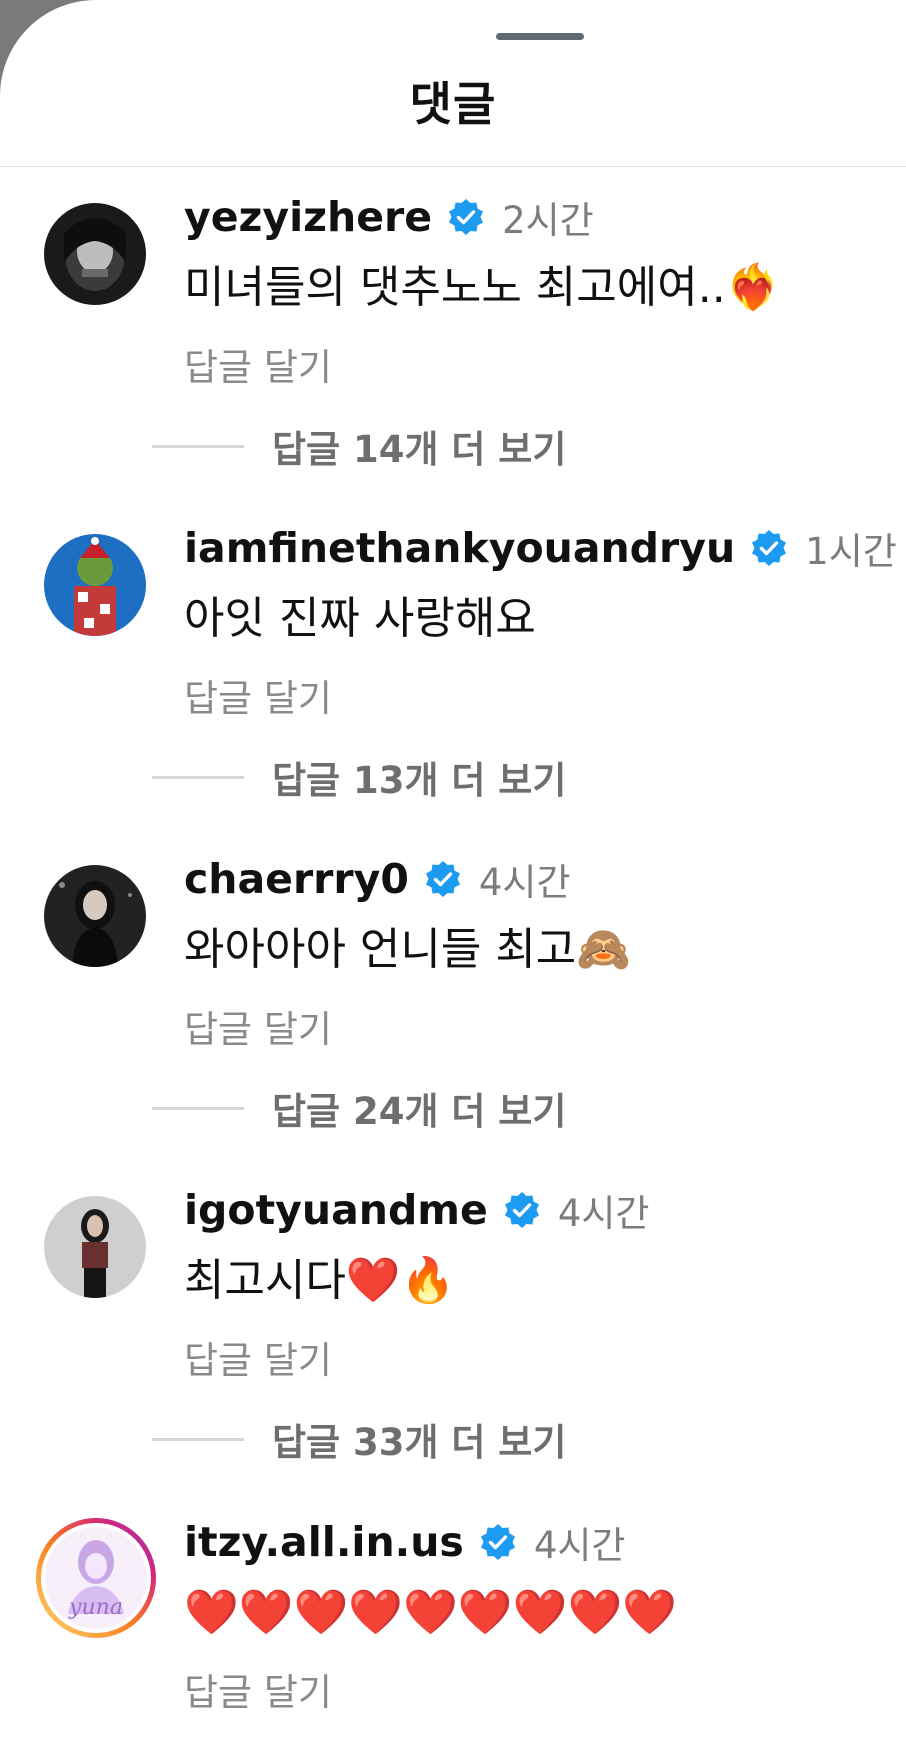  I want to click on view-more-replies: 답글 33개 더 보기, so click(359, 1439).